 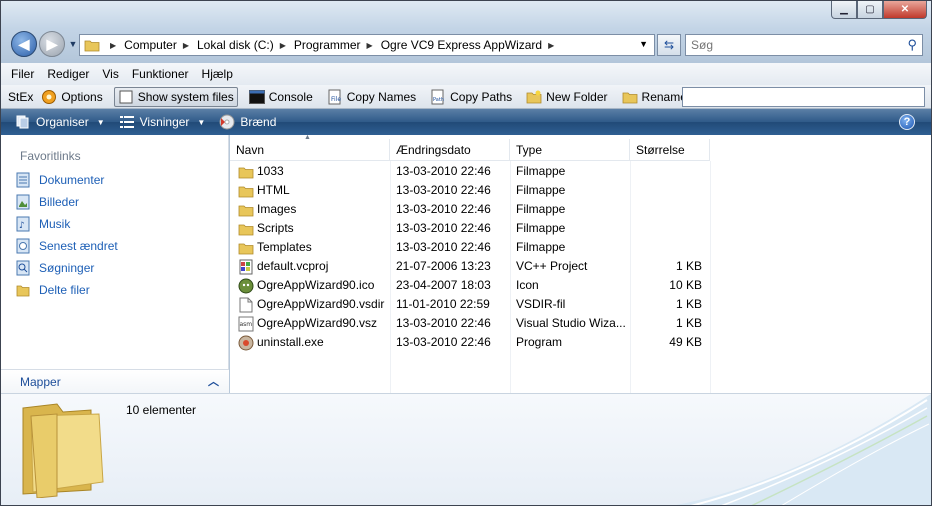 What do you see at coordinates (52, 44) in the screenshot?
I see `forward-button: ▶` at bounding box center [52, 44].